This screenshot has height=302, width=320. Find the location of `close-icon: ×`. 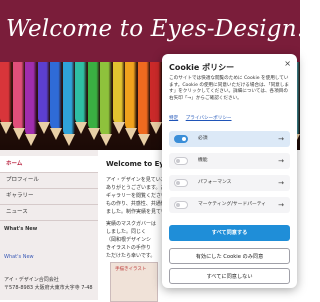

close-icon: × is located at coordinates (287, 63).